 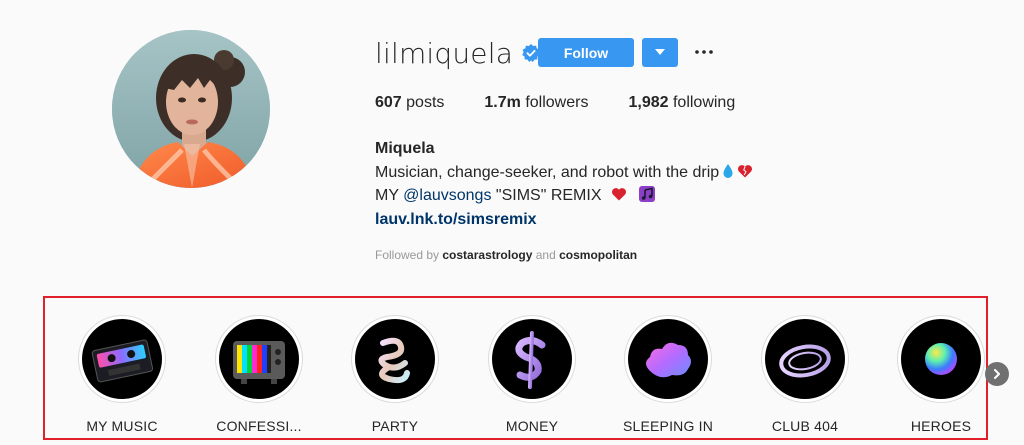 What do you see at coordinates (647, 194) in the screenshot?
I see `music-notes-emoji-icon` at bounding box center [647, 194].